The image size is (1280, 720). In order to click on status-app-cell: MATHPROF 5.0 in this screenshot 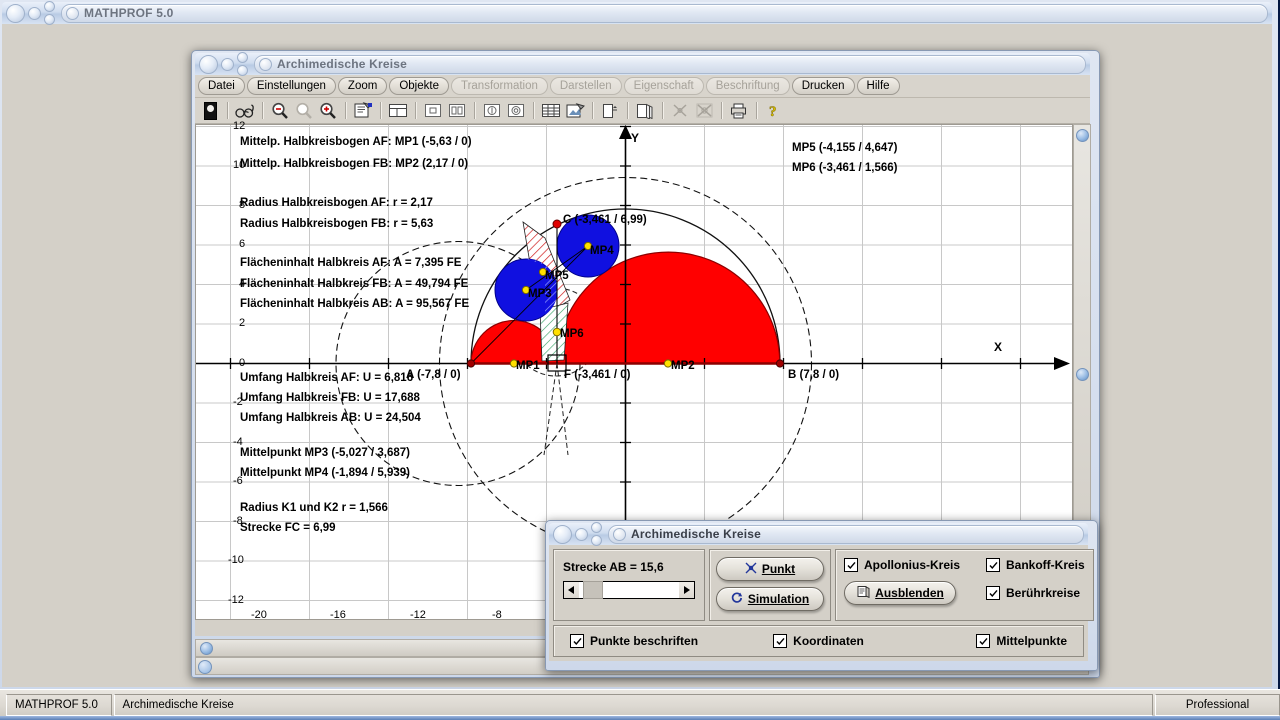, I will do `click(59, 705)`.